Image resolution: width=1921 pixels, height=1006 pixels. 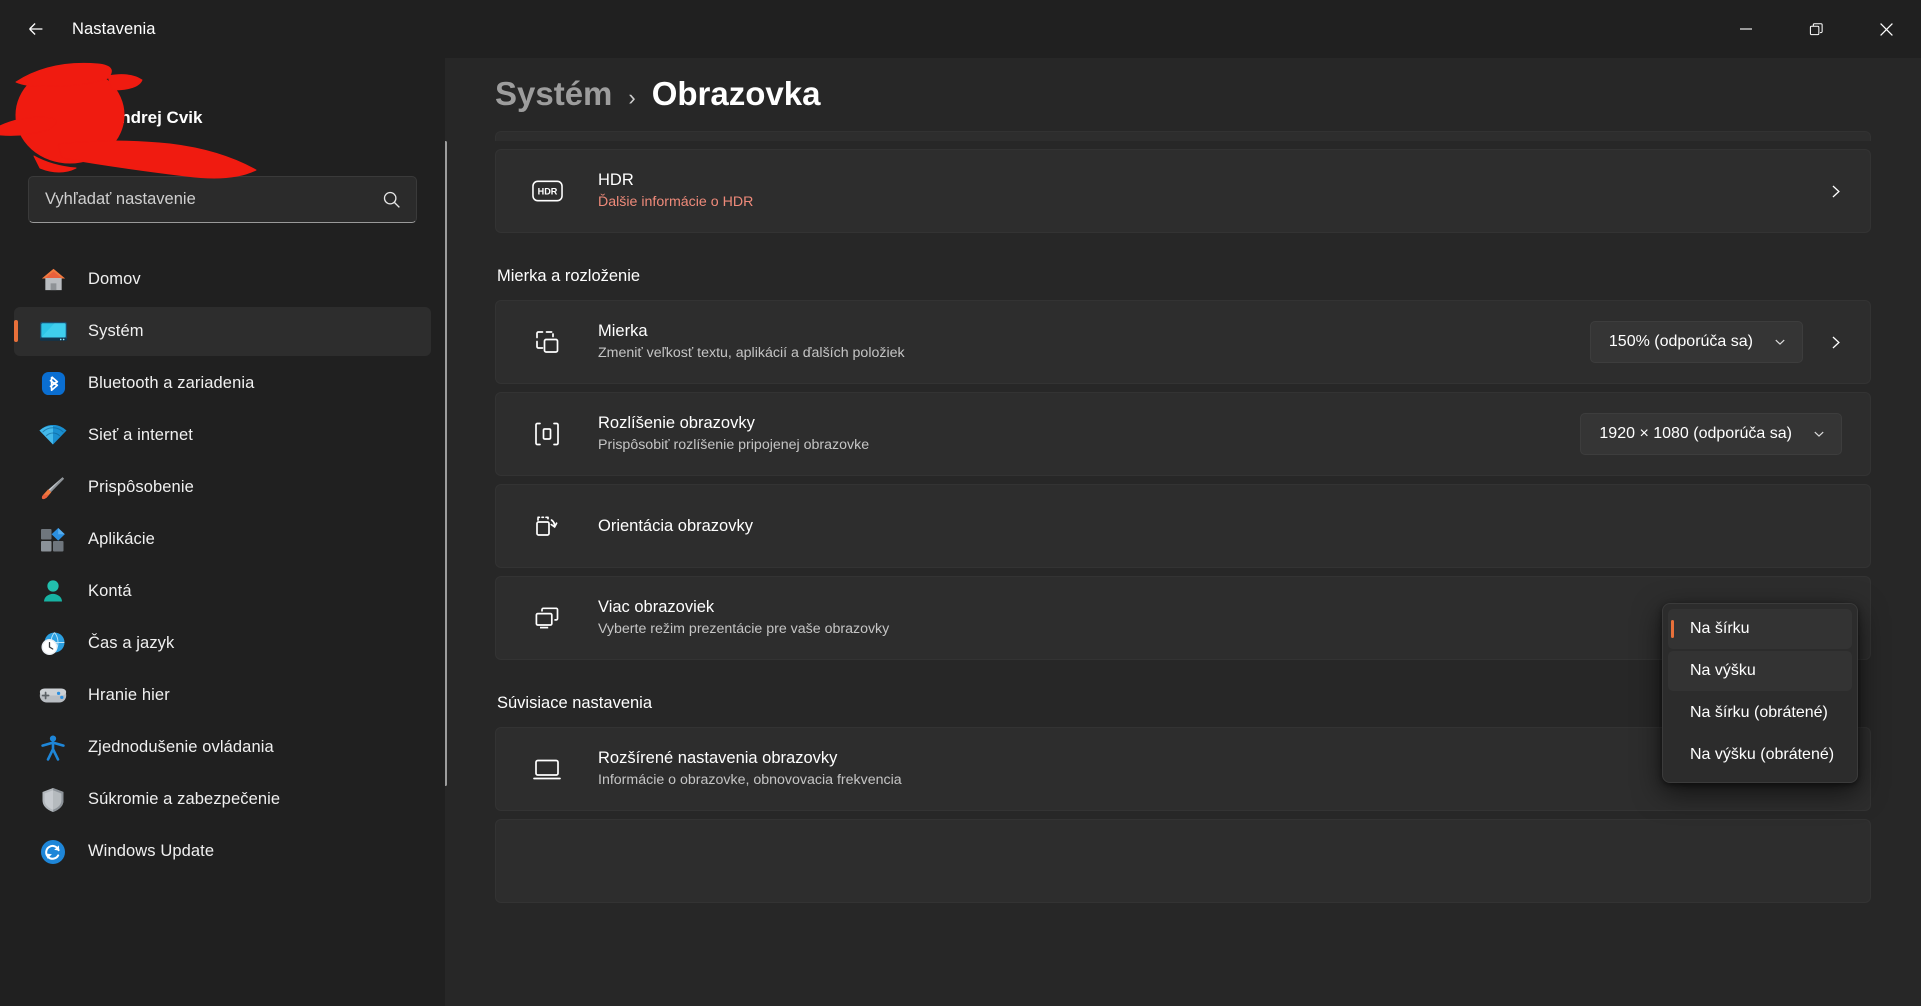 I want to click on sidebar-item-windows-update: Windows Update, so click(x=222, y=851).